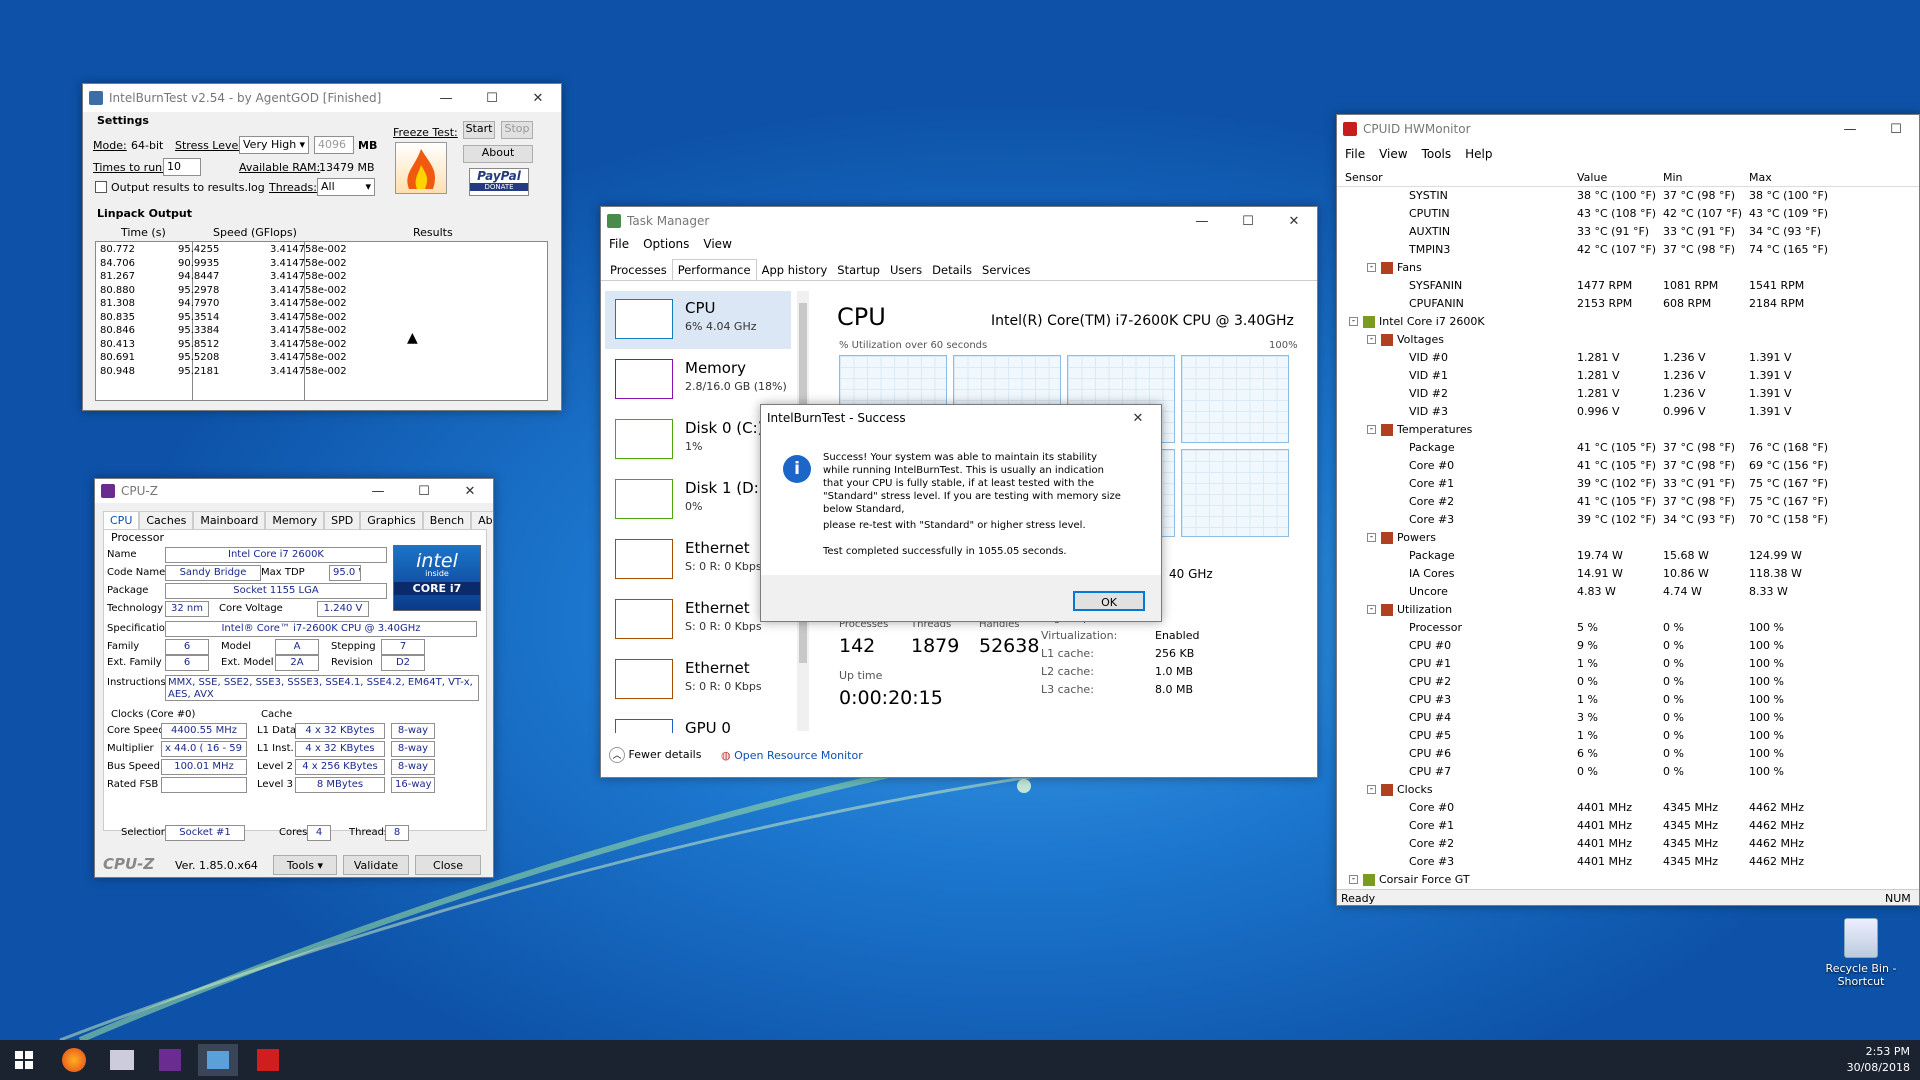  I want to click on paypal-donate-button: PayPal DONATE, so click(499, 182).